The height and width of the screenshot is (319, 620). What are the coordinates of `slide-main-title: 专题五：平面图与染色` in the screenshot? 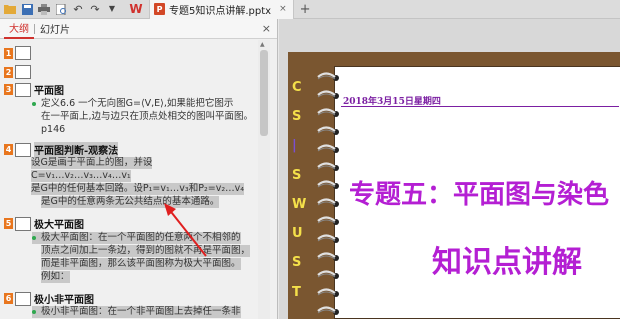 It's located at (479, 195).